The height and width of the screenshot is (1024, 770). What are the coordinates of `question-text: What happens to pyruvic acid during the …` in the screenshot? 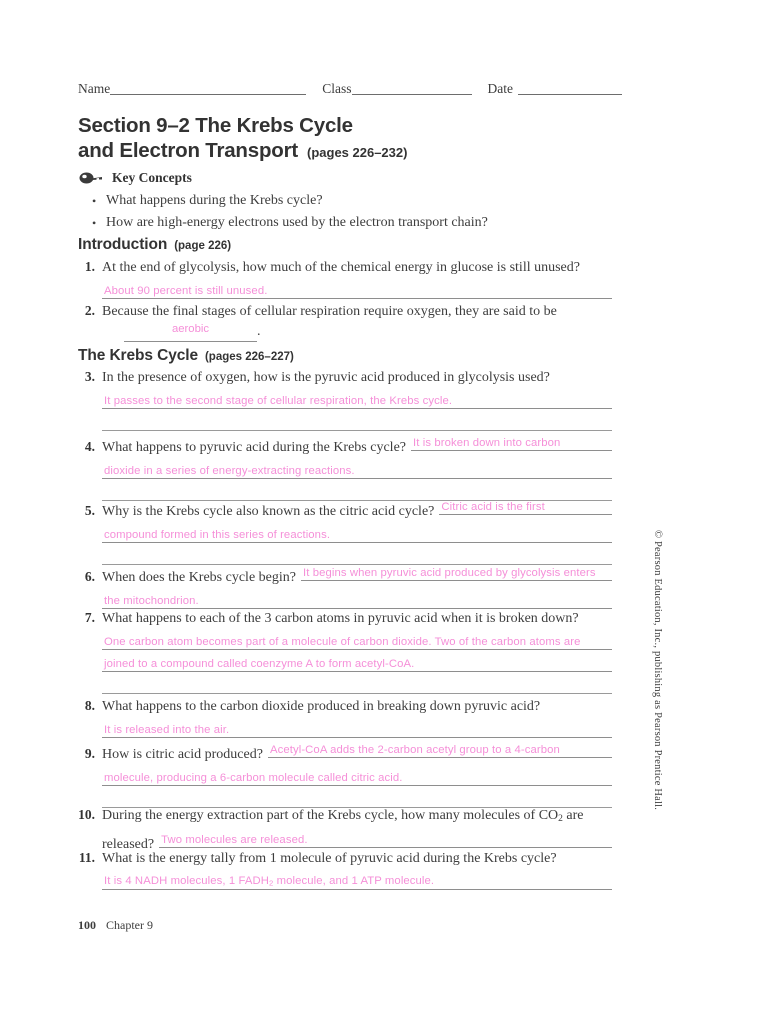 It's located at (254, 447).